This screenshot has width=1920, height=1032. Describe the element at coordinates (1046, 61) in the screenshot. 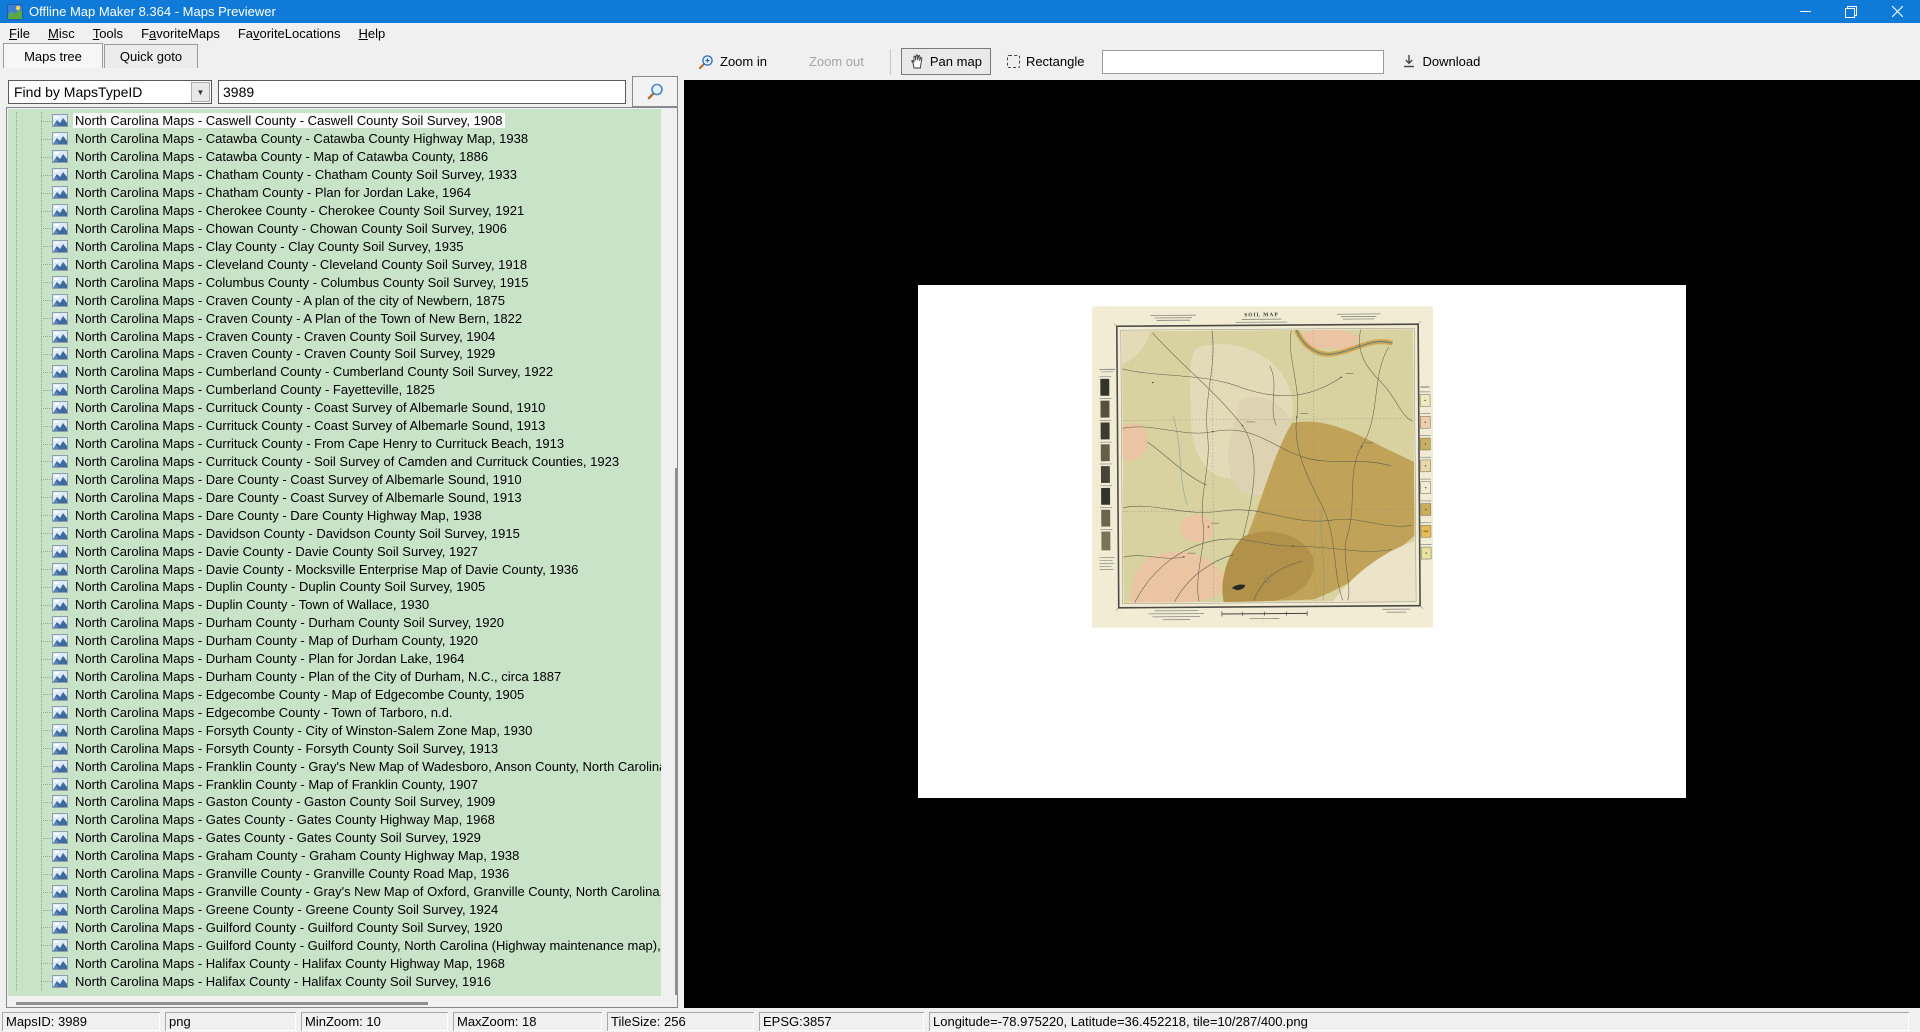

I see `rectangle-button: Rectangle` at that location.